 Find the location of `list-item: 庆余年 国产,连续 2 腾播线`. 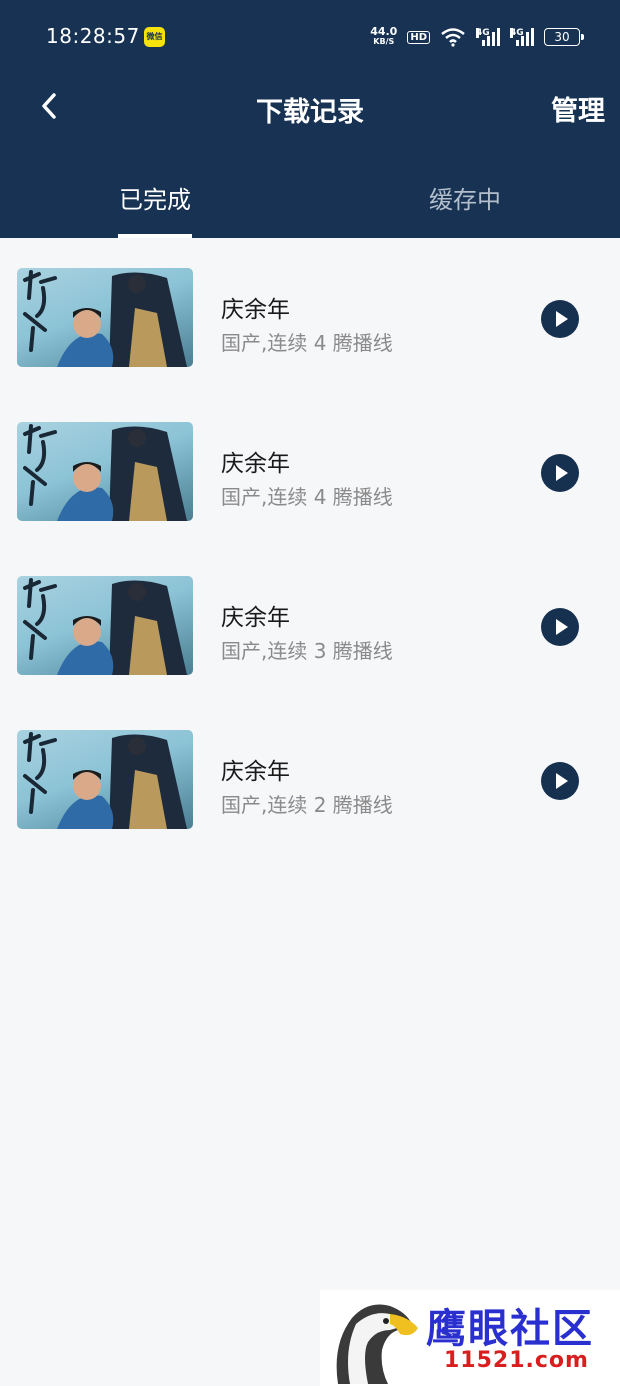

list-item: 庆余年 国产,连续 2 腾播线 is located at coordinates (310, 777).